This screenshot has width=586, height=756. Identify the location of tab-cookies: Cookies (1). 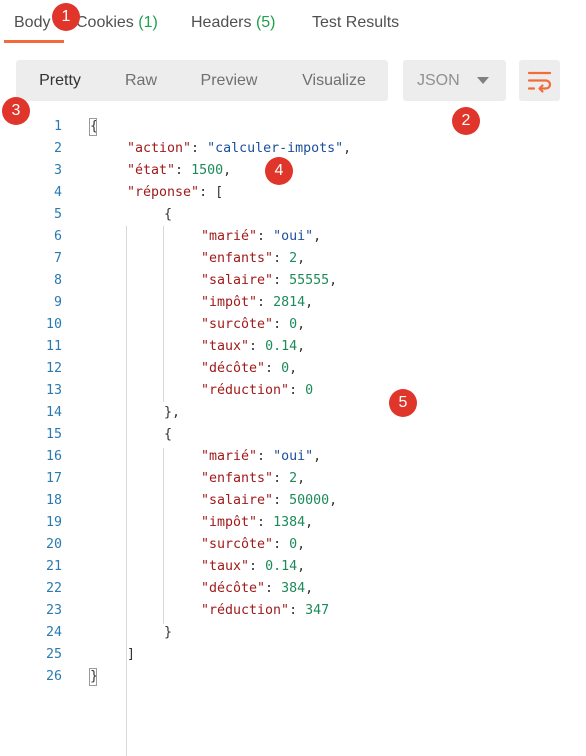
(117, 23).